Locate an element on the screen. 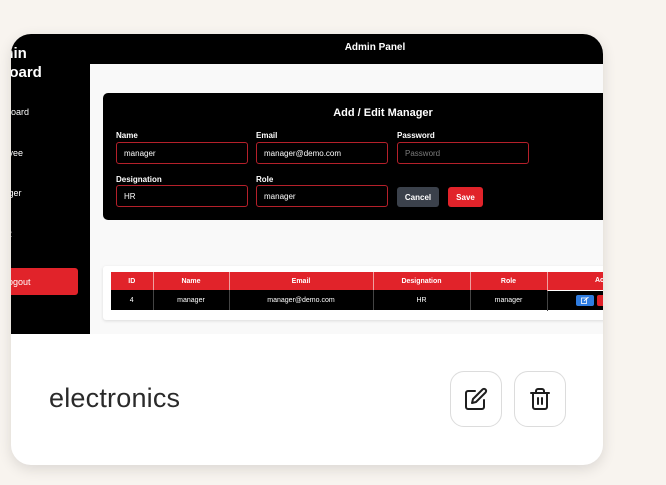 This screenshot has height=485, width=666. email-input is located at coordinates (322, 153).